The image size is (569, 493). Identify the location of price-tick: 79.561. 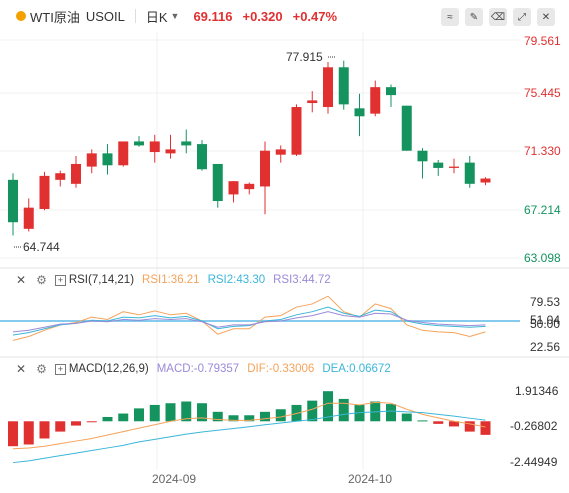
(542, 41).